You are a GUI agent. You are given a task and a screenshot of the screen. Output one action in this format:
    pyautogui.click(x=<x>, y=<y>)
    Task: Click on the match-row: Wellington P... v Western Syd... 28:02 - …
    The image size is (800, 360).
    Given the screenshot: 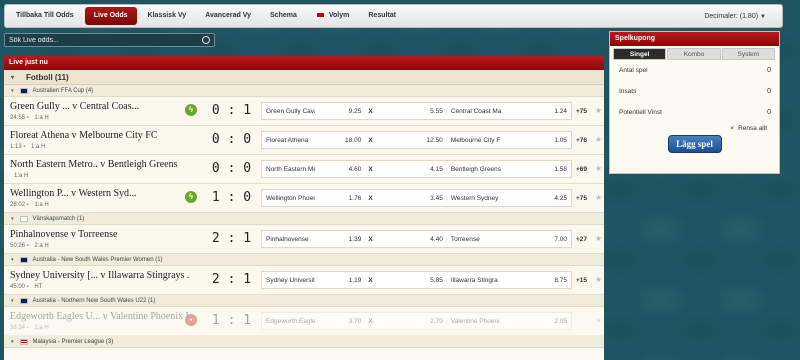 What is the action you would take?
    pyautogui.click(x=304, y=198)
    